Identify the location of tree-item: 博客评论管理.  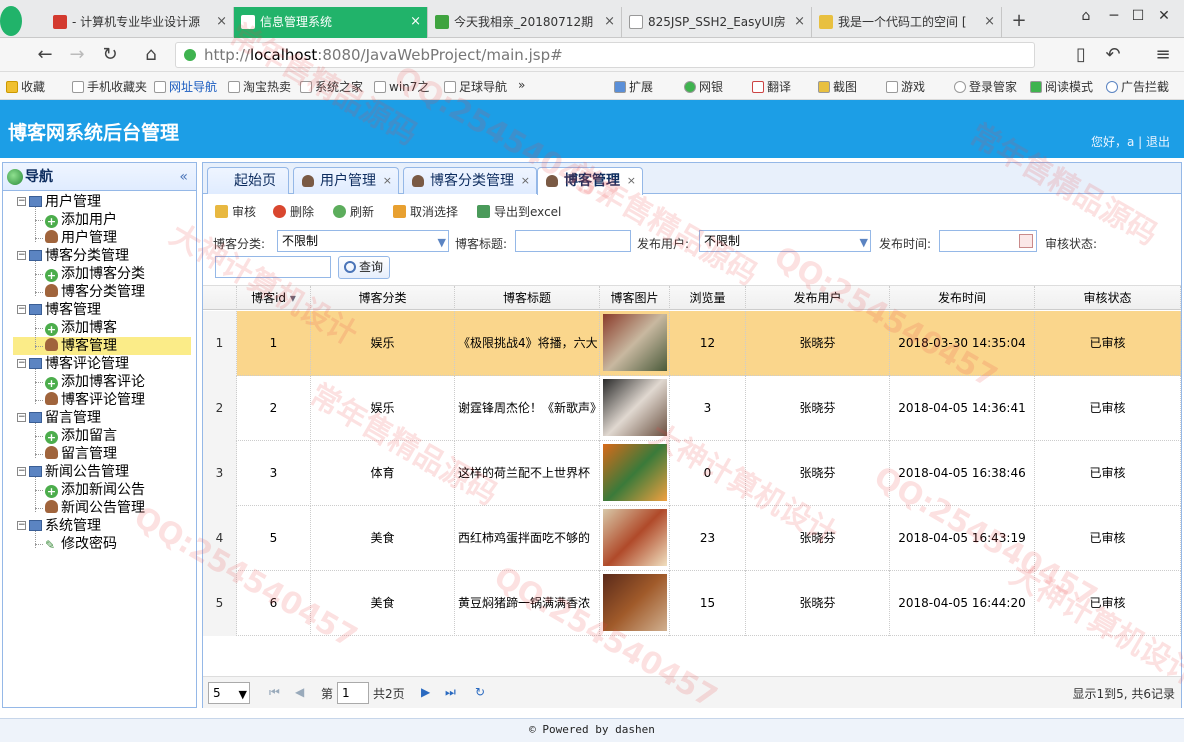
(95, 400).